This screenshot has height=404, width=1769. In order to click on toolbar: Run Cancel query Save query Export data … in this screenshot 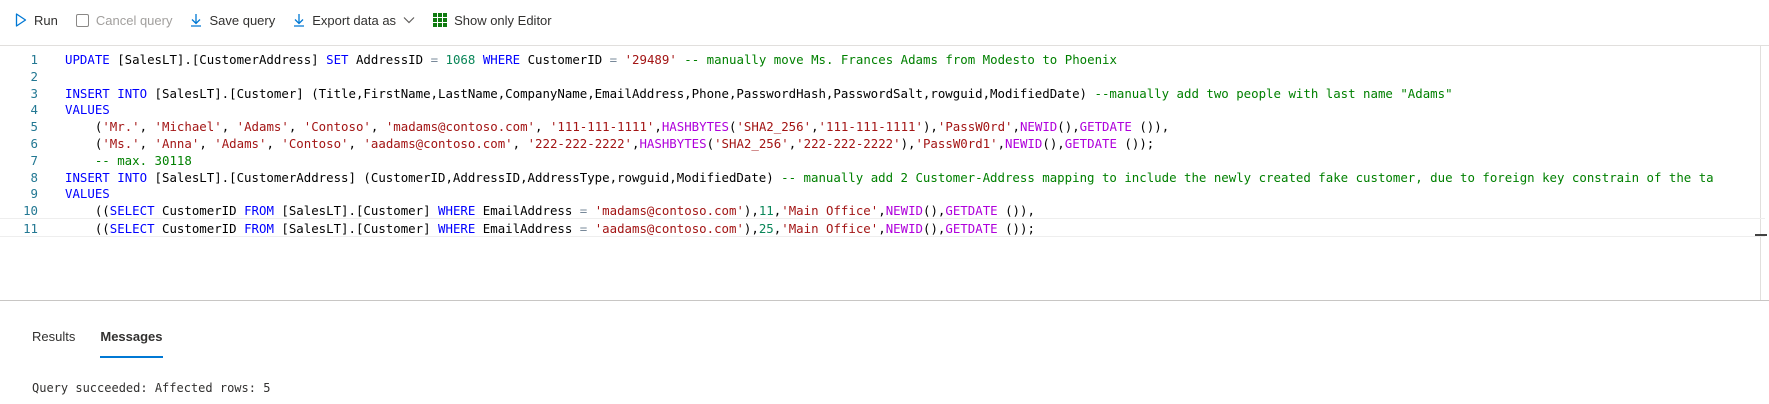, I will do `click(884, 20)`.